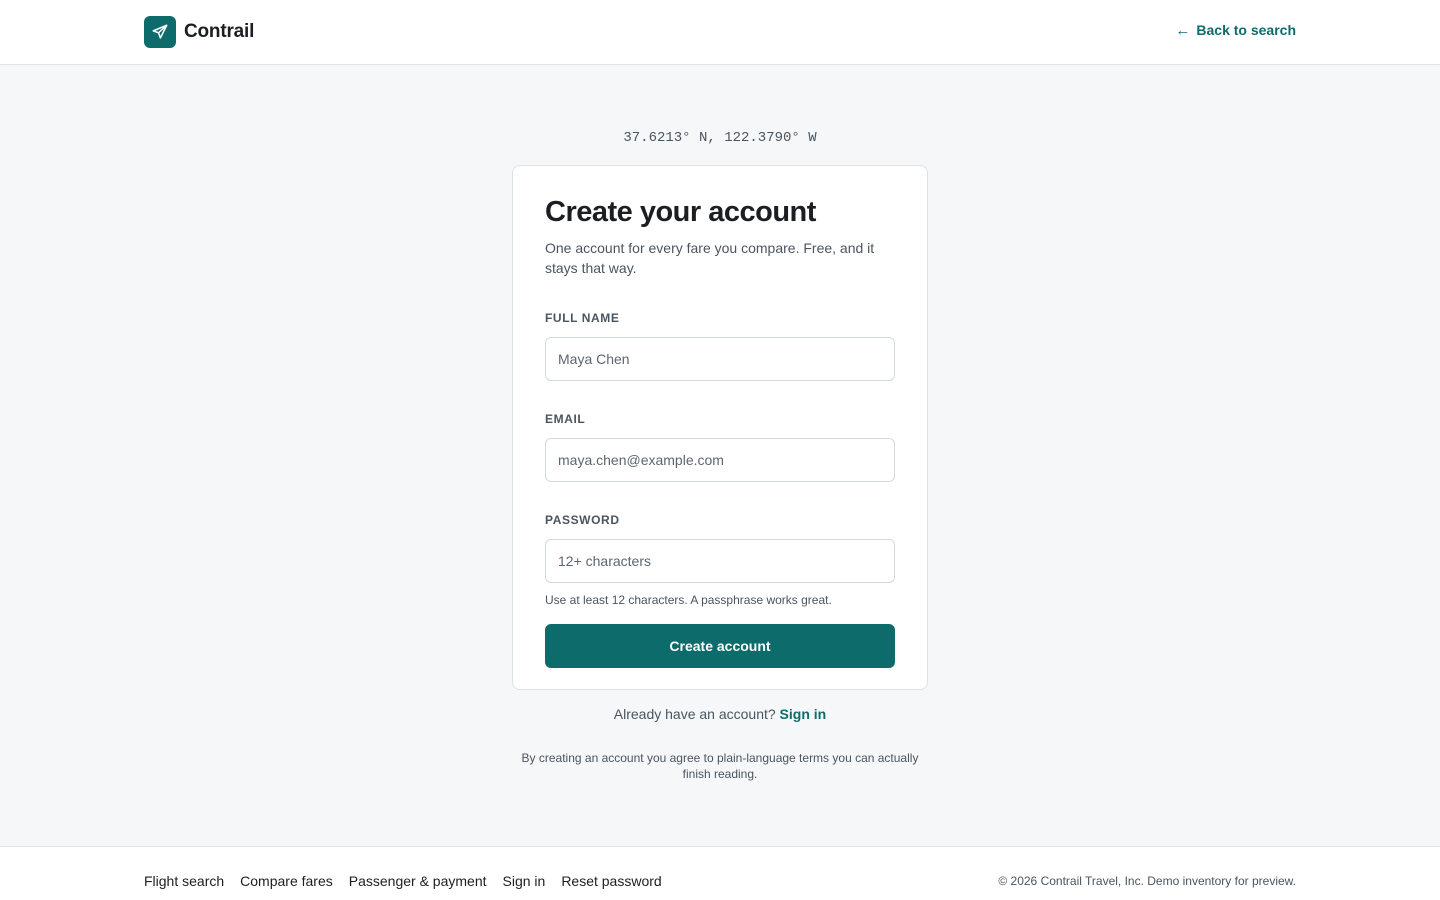 The image size is (1440, 900). What do you see at coordinates (720, 32) in the screenshot?
I see `top-header: Contrail ← Back to search` at bounding box center [720, 32].